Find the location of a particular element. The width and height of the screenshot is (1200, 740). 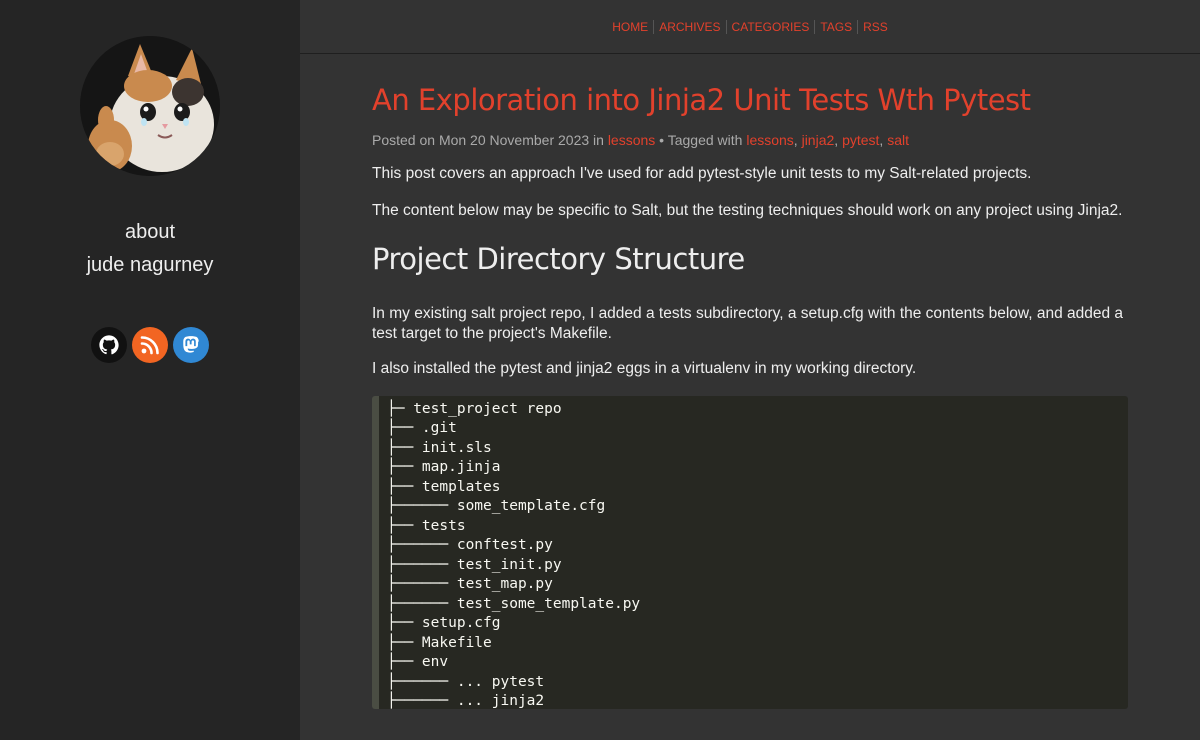

top-nav: HOME ARCHIVES CATEGORIES TAGS RSS is located at coordinates (750, 27).